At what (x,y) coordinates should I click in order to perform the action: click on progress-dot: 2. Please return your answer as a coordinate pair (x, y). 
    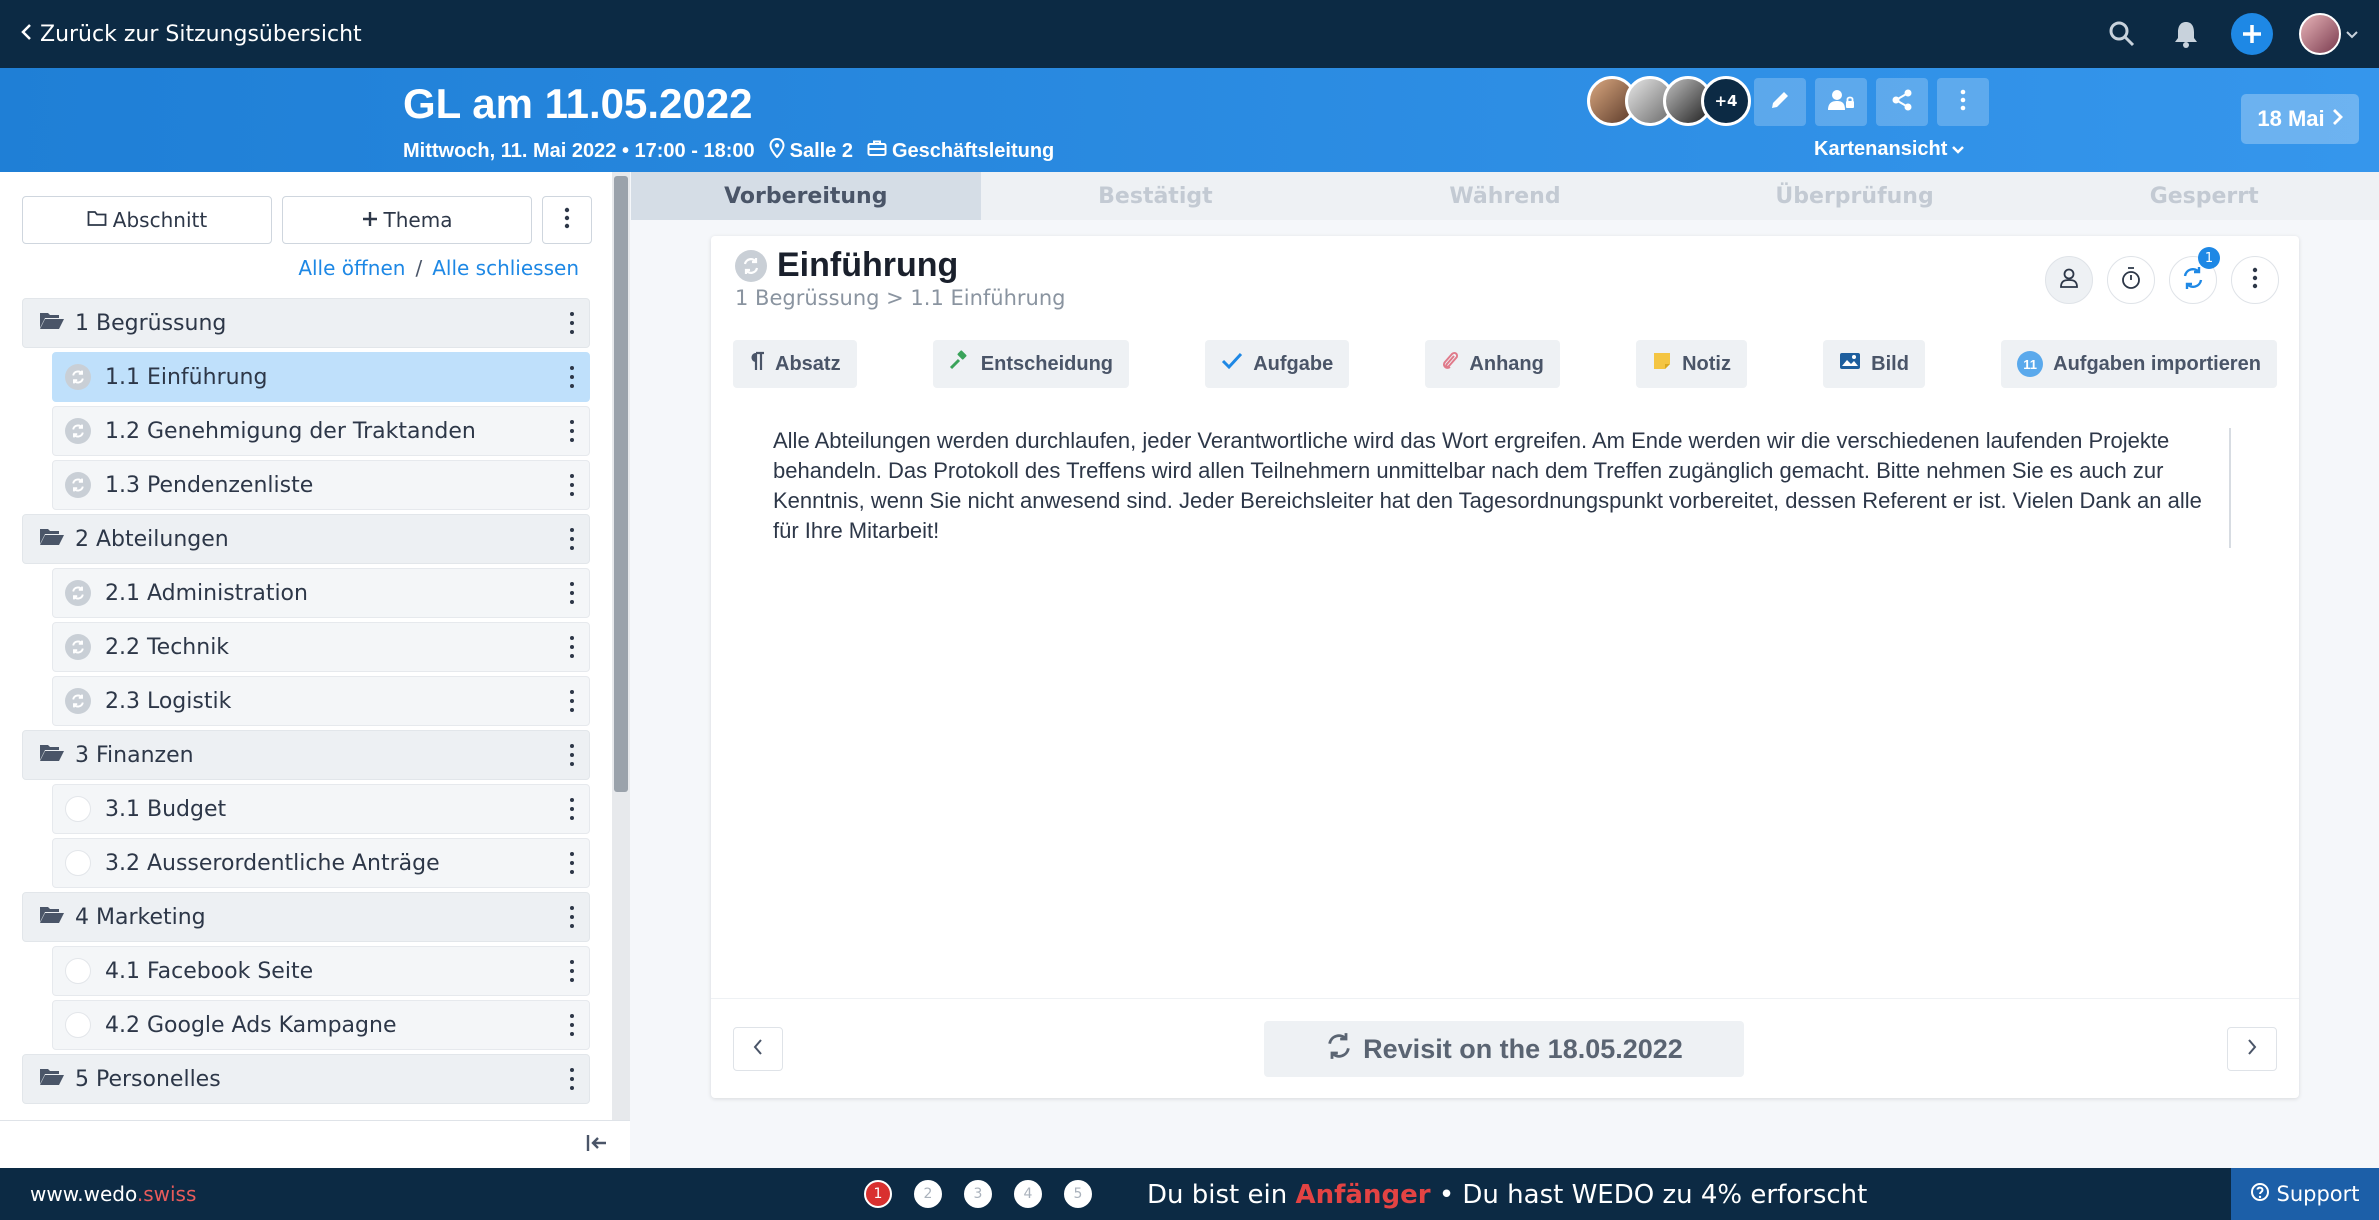
    Looking at the image, I should click on (928, 1194).